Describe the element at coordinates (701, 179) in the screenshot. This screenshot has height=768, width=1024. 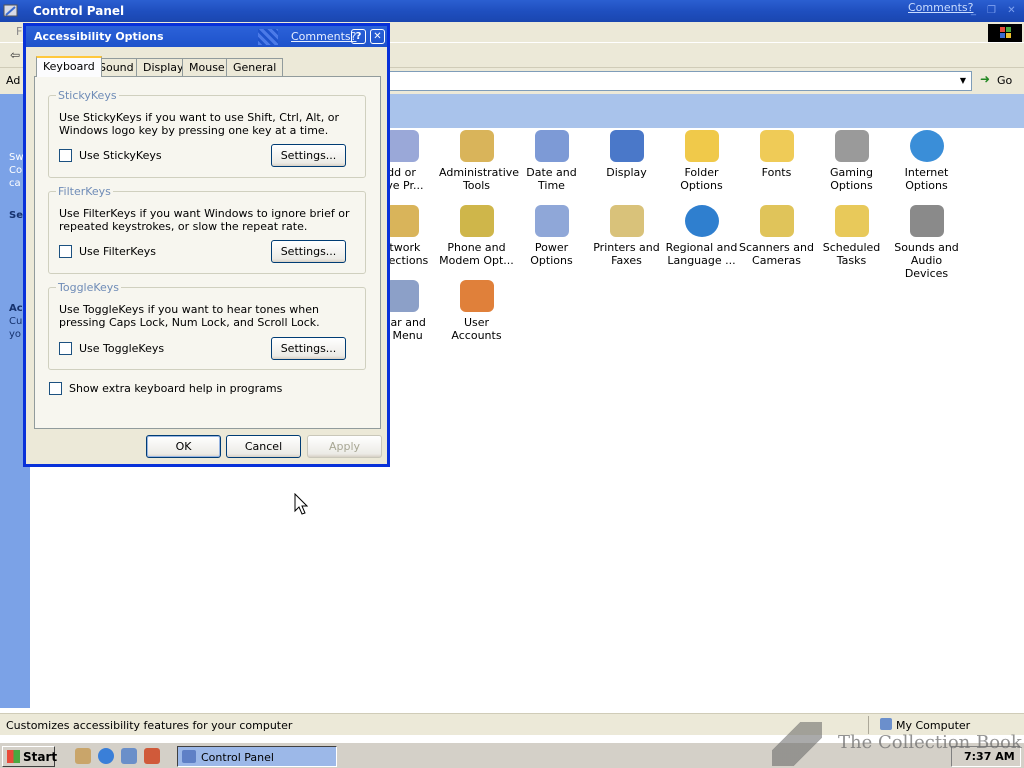
I see `control-panel-item-label: Folder Options` at that location.